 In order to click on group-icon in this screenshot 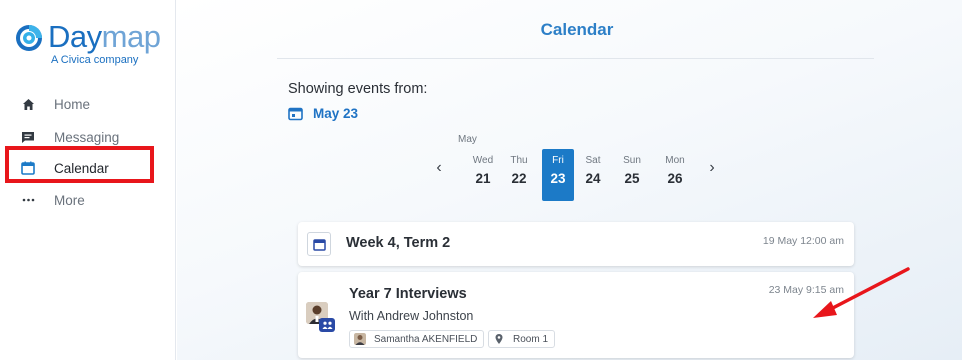, I will do `click(327, 325)`.